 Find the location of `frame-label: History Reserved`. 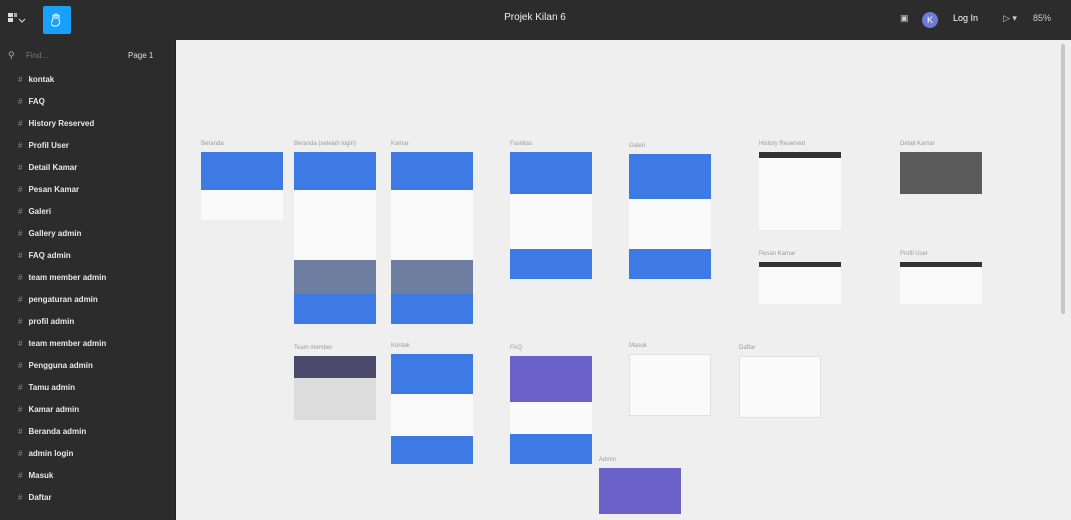

frame-label: History Reserved is located at coordinates (782, 144).